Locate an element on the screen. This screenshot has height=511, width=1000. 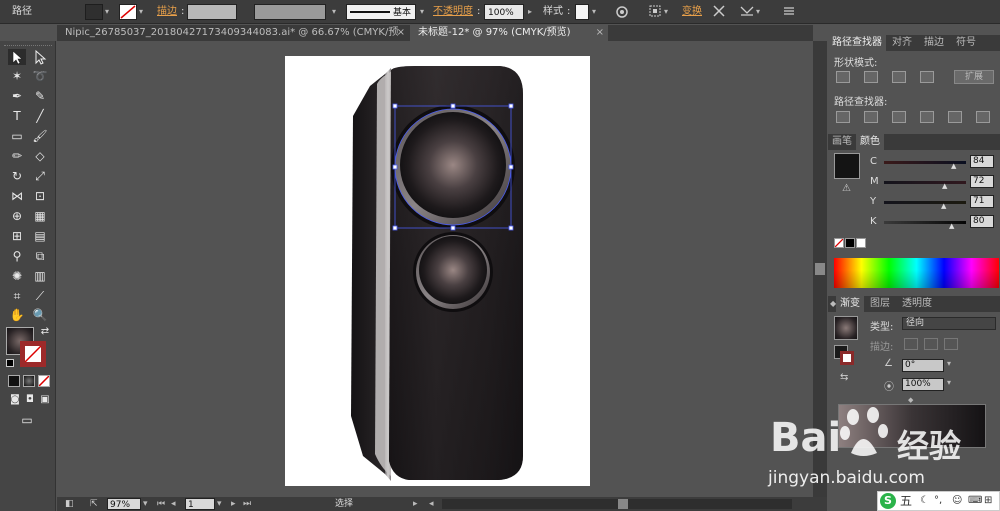
opacity-input: 100% is located at coordinates (504, 12).